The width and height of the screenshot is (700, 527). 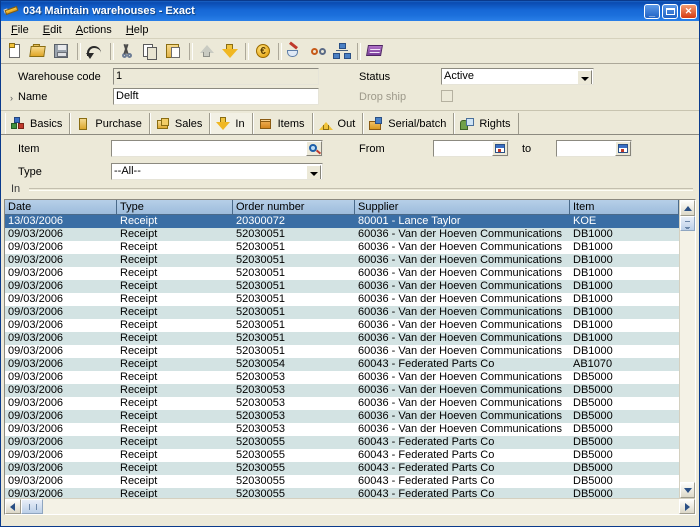 What do you see at coordinates (670, 11) in the screenshot?
I see `maximize-button` at bounding box center [670, 11].